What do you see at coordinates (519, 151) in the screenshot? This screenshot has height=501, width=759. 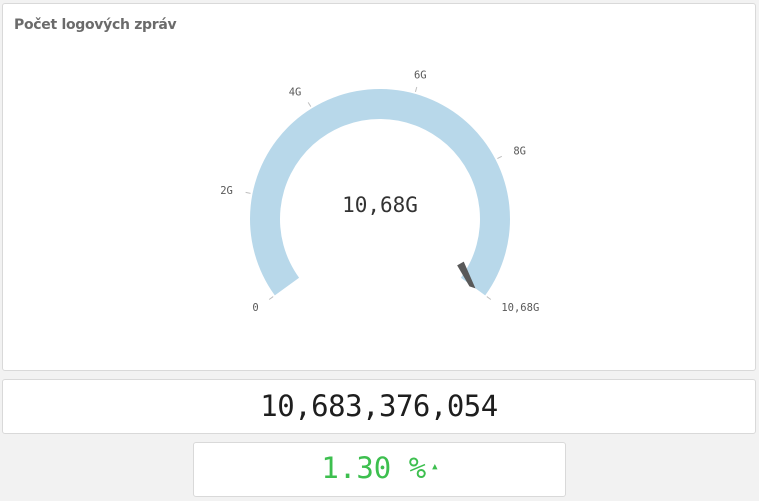 I see `gauge-tick-label: 8G` at bounding box center [519, 151].